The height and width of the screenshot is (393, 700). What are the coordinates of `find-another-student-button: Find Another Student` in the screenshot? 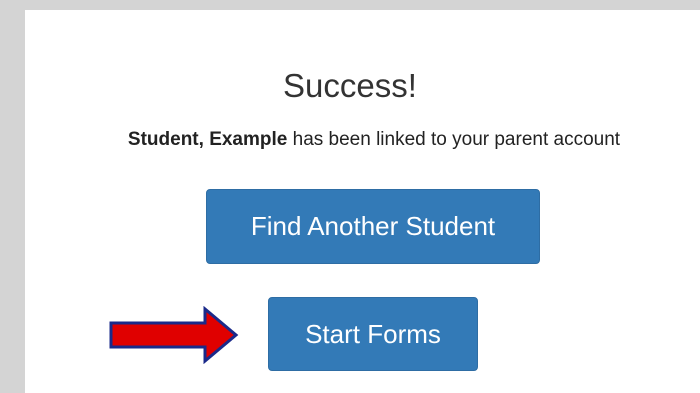 It's located at (373, 226).